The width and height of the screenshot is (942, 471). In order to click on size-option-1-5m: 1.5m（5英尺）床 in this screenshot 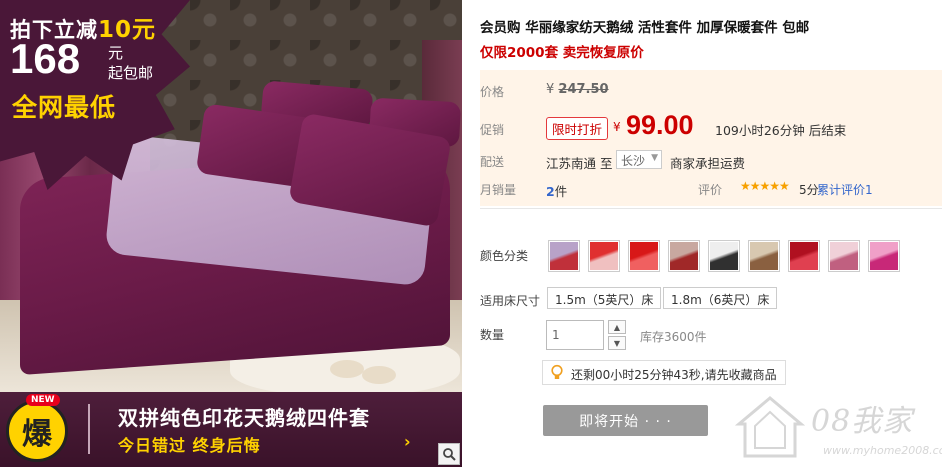, I will do `click(604, 298)`.